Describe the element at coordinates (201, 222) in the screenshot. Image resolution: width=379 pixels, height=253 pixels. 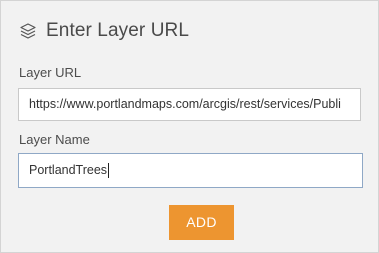
I see `add-button: ADD` at that location.